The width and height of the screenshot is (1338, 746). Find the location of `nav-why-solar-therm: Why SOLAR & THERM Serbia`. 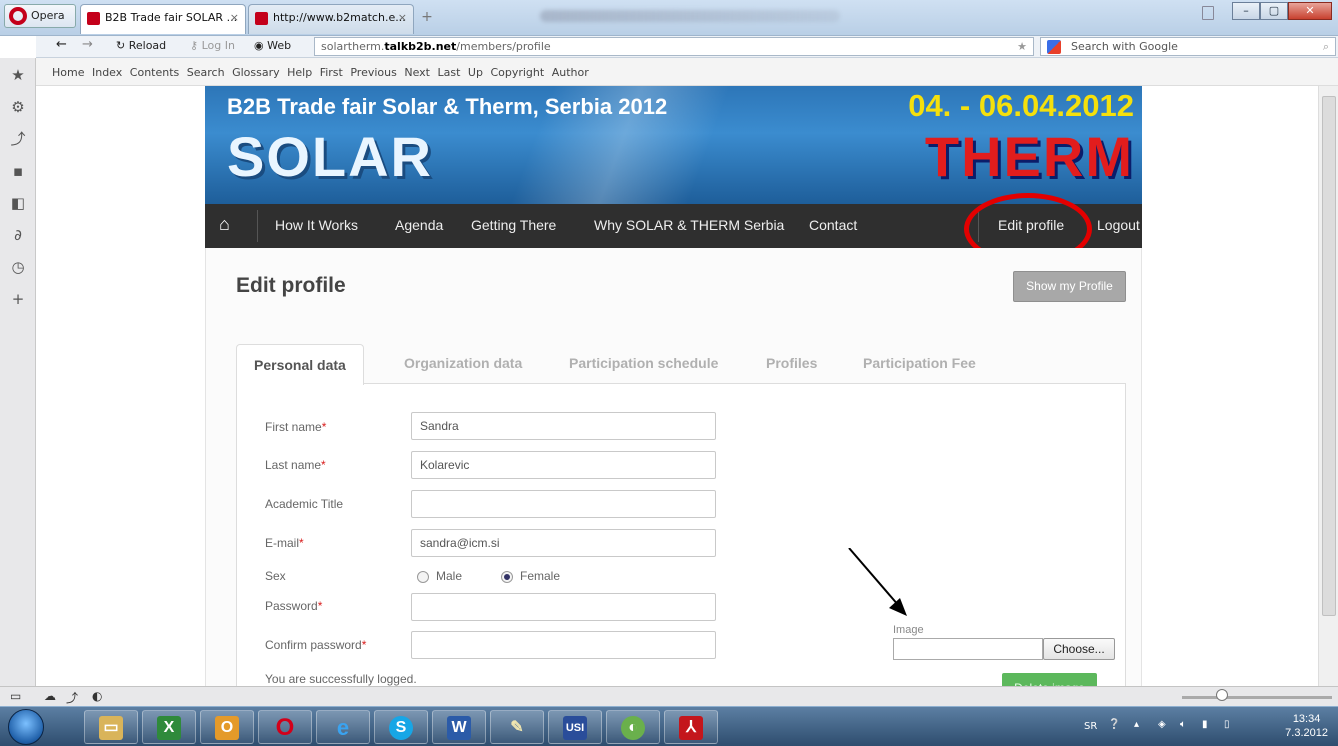

nav-why-solar-therm: Why SOLAR & THERM Serbia is located at coordinates (689, 225).